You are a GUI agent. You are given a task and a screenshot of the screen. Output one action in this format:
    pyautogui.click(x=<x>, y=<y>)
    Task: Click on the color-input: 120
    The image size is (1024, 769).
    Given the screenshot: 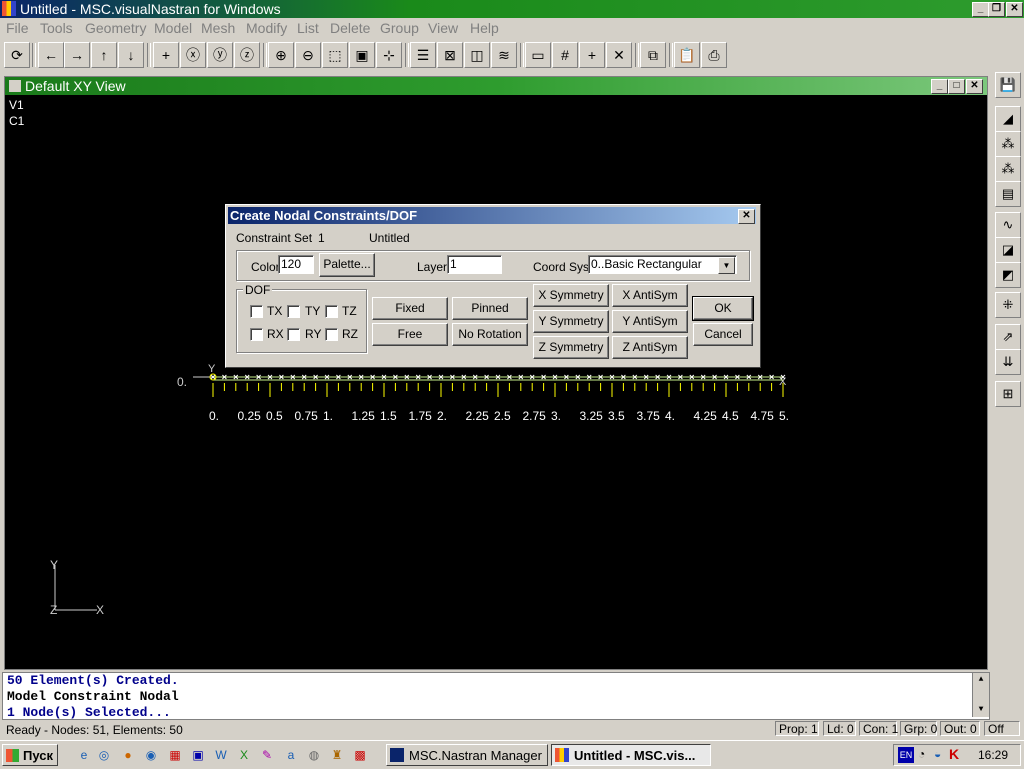 What is the action you would take?
    pyautogui.click(x=296, y=264)
    